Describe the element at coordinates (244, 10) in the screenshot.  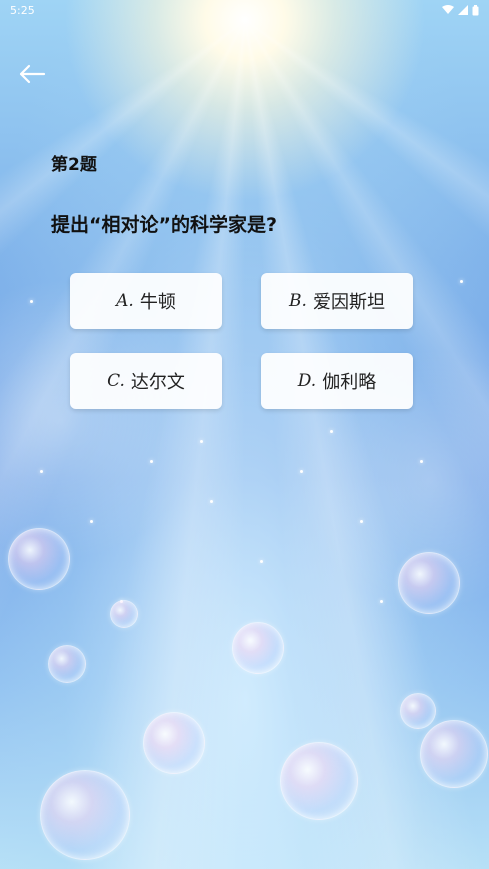
I see `status-bar: 5:25` at that location.